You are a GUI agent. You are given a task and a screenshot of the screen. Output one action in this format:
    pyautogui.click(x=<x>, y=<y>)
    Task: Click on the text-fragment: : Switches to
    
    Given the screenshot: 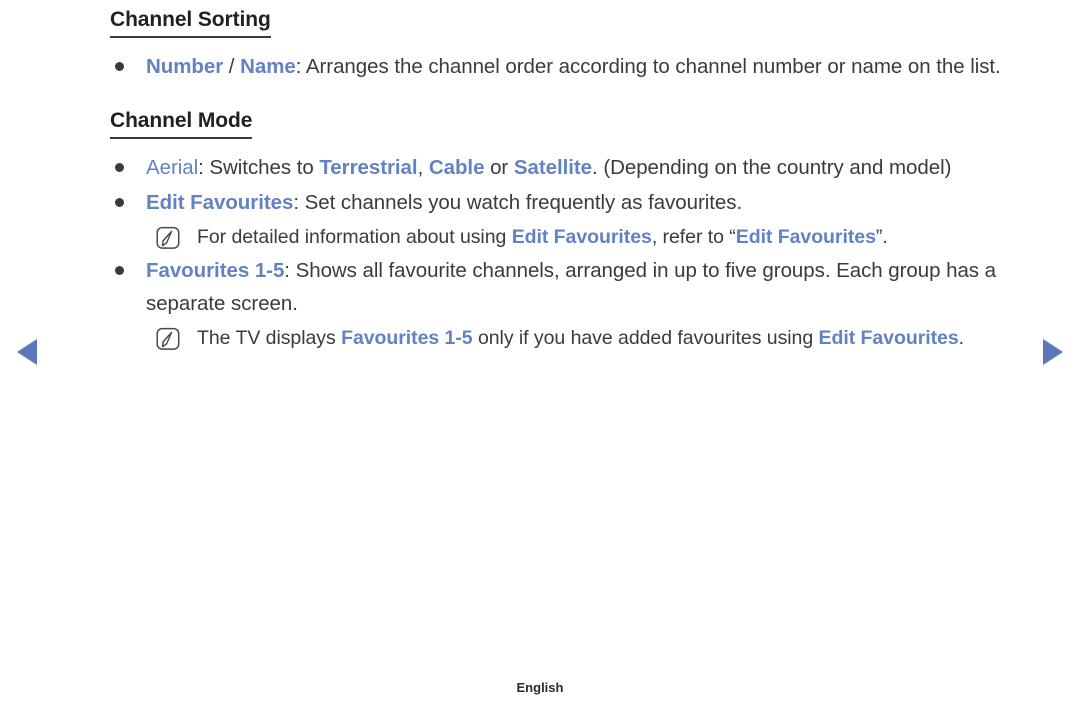 What is the action you would take?
    pyautogui.click(x=259, y=167)
    